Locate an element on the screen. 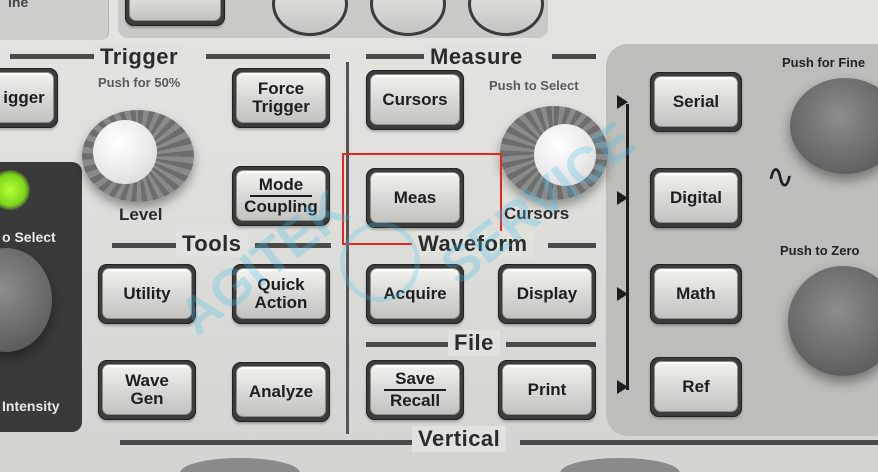  left-select-label: o Select is located at coordinates (29, 237).